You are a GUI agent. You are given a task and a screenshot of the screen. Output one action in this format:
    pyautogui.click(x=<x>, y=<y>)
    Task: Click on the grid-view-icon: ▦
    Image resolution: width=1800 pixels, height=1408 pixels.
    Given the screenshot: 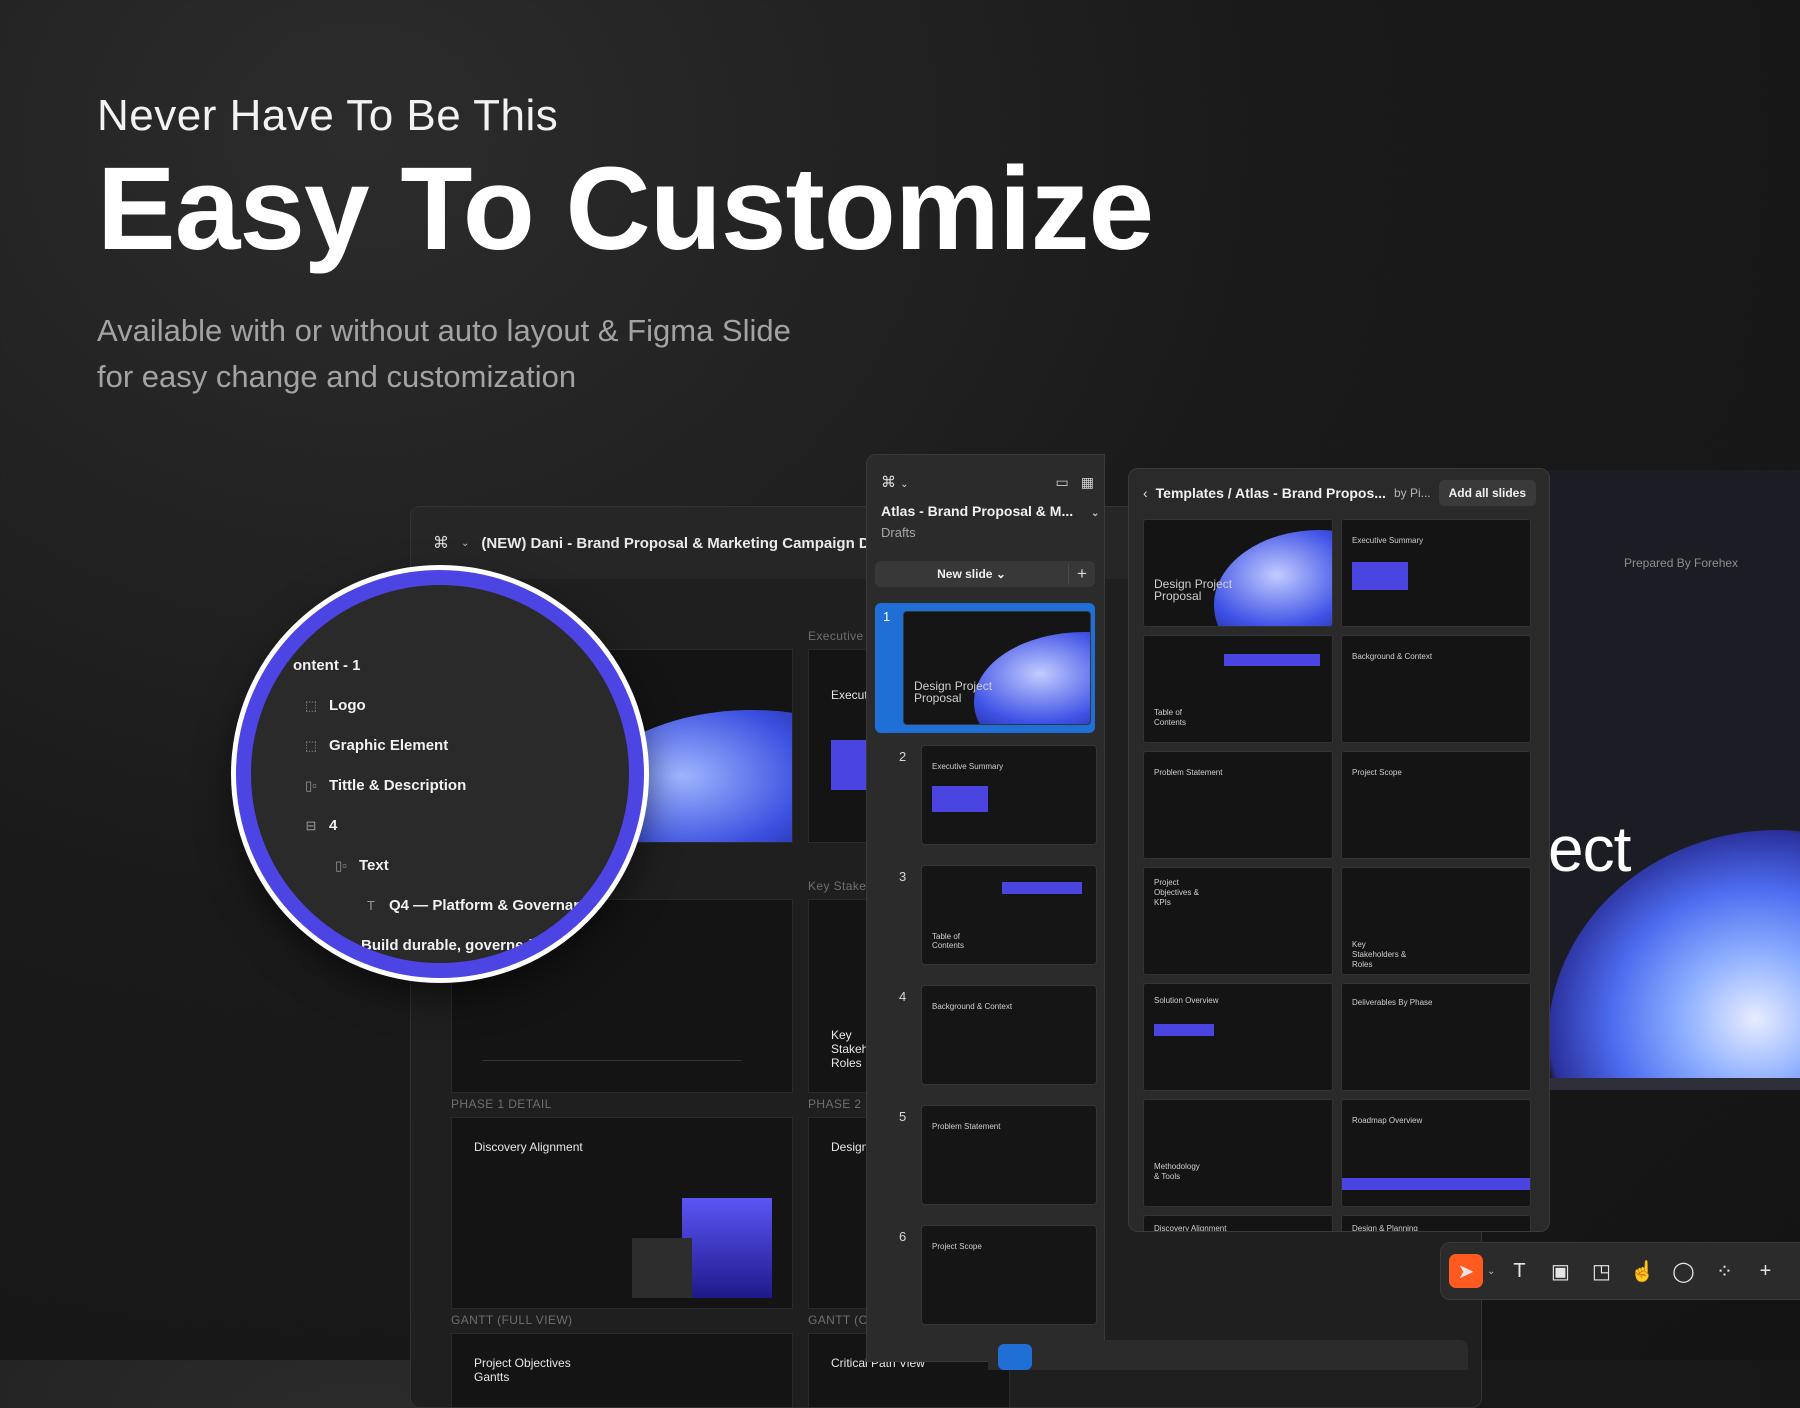 What is the action you would take?
    pyautogui.click(x=1087, y=482)
    